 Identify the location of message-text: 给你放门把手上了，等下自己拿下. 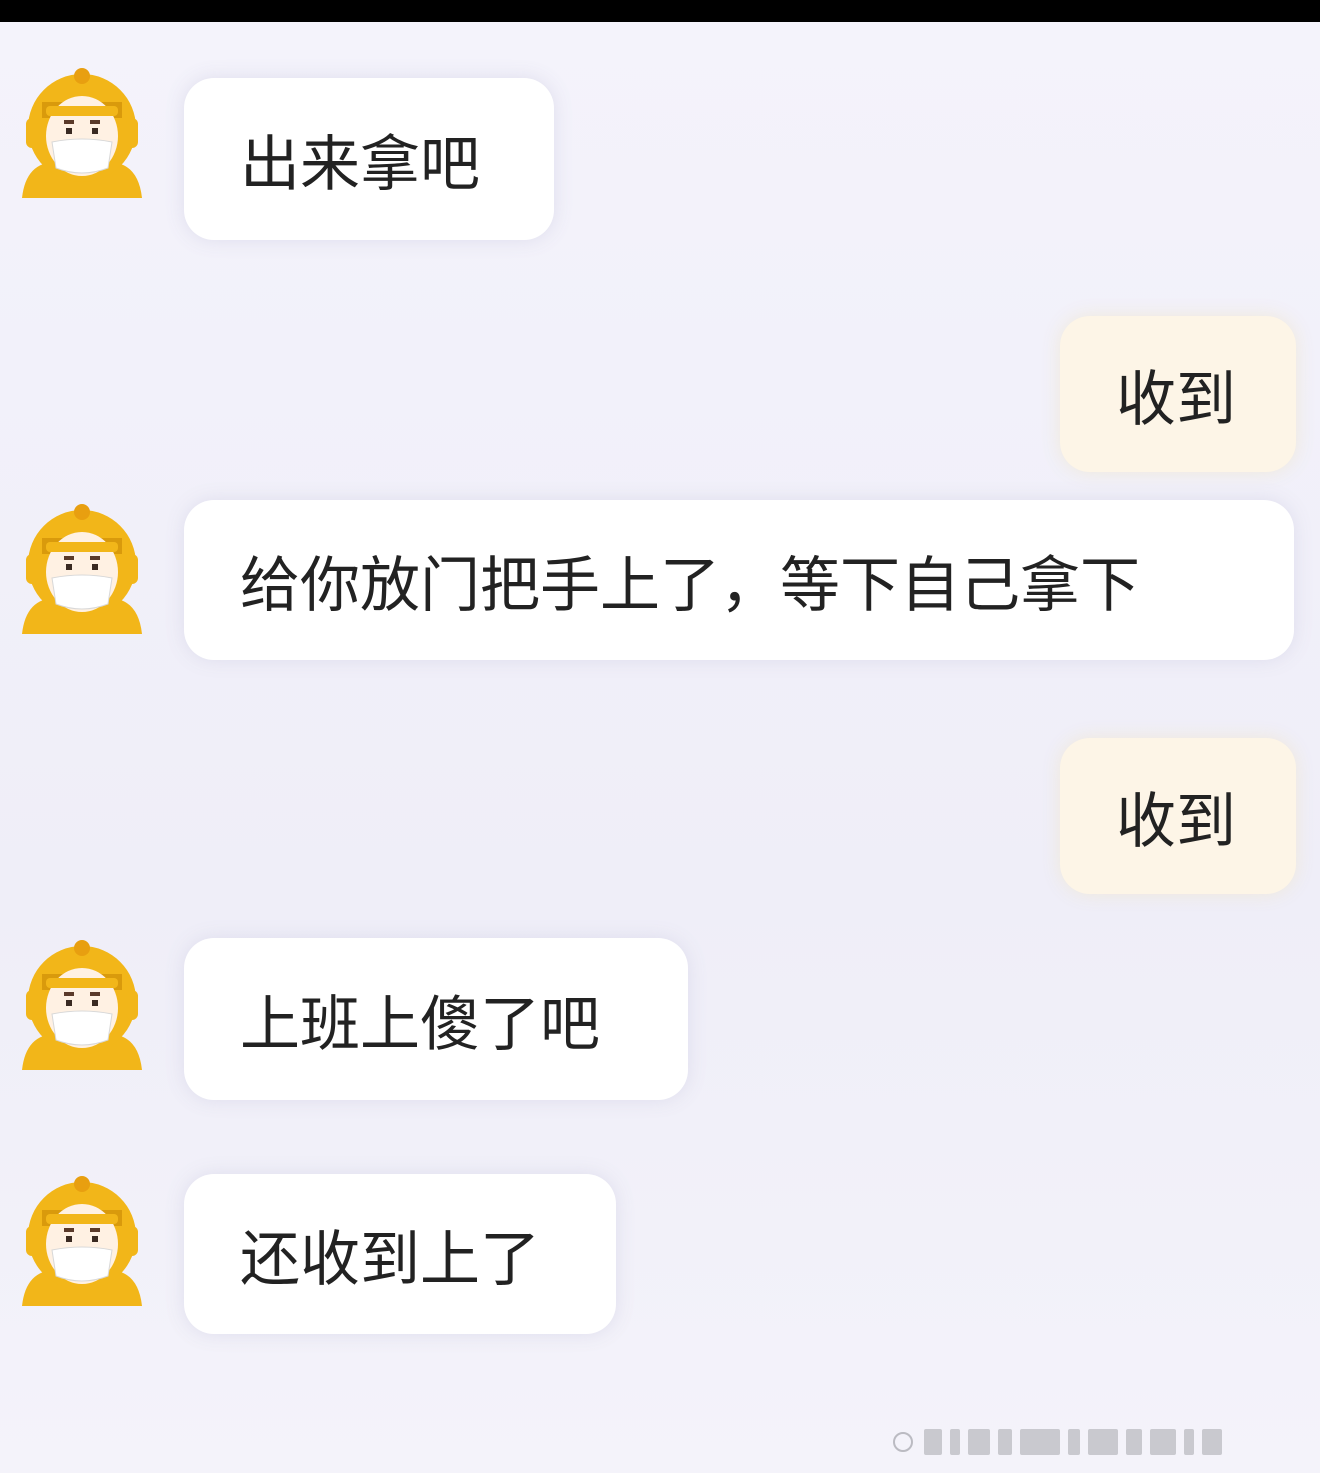
(690, 585).